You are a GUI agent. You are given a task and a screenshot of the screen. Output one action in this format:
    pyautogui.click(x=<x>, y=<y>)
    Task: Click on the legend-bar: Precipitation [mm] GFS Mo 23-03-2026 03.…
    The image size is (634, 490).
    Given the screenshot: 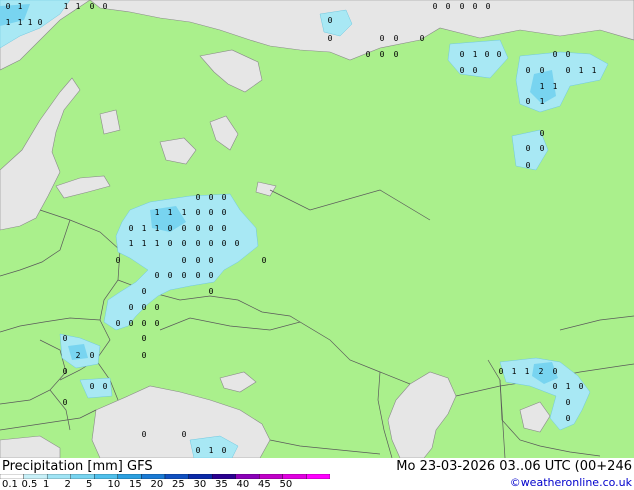 What is the action you would take?
    pyautogui.click(x=317, y=474)
    